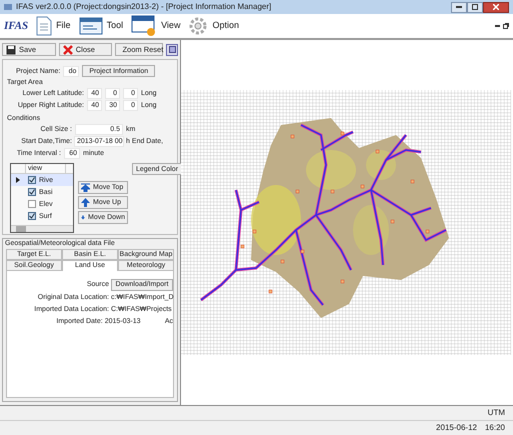 The height and width of the screenshot is (435, 513). Describe the element at coordinates (144, 7) in the screenshot. I see `window-title: IFAS ver2.0.0.0 (Project:dongsin2013-2) - [Project Information Manager]` at that location.